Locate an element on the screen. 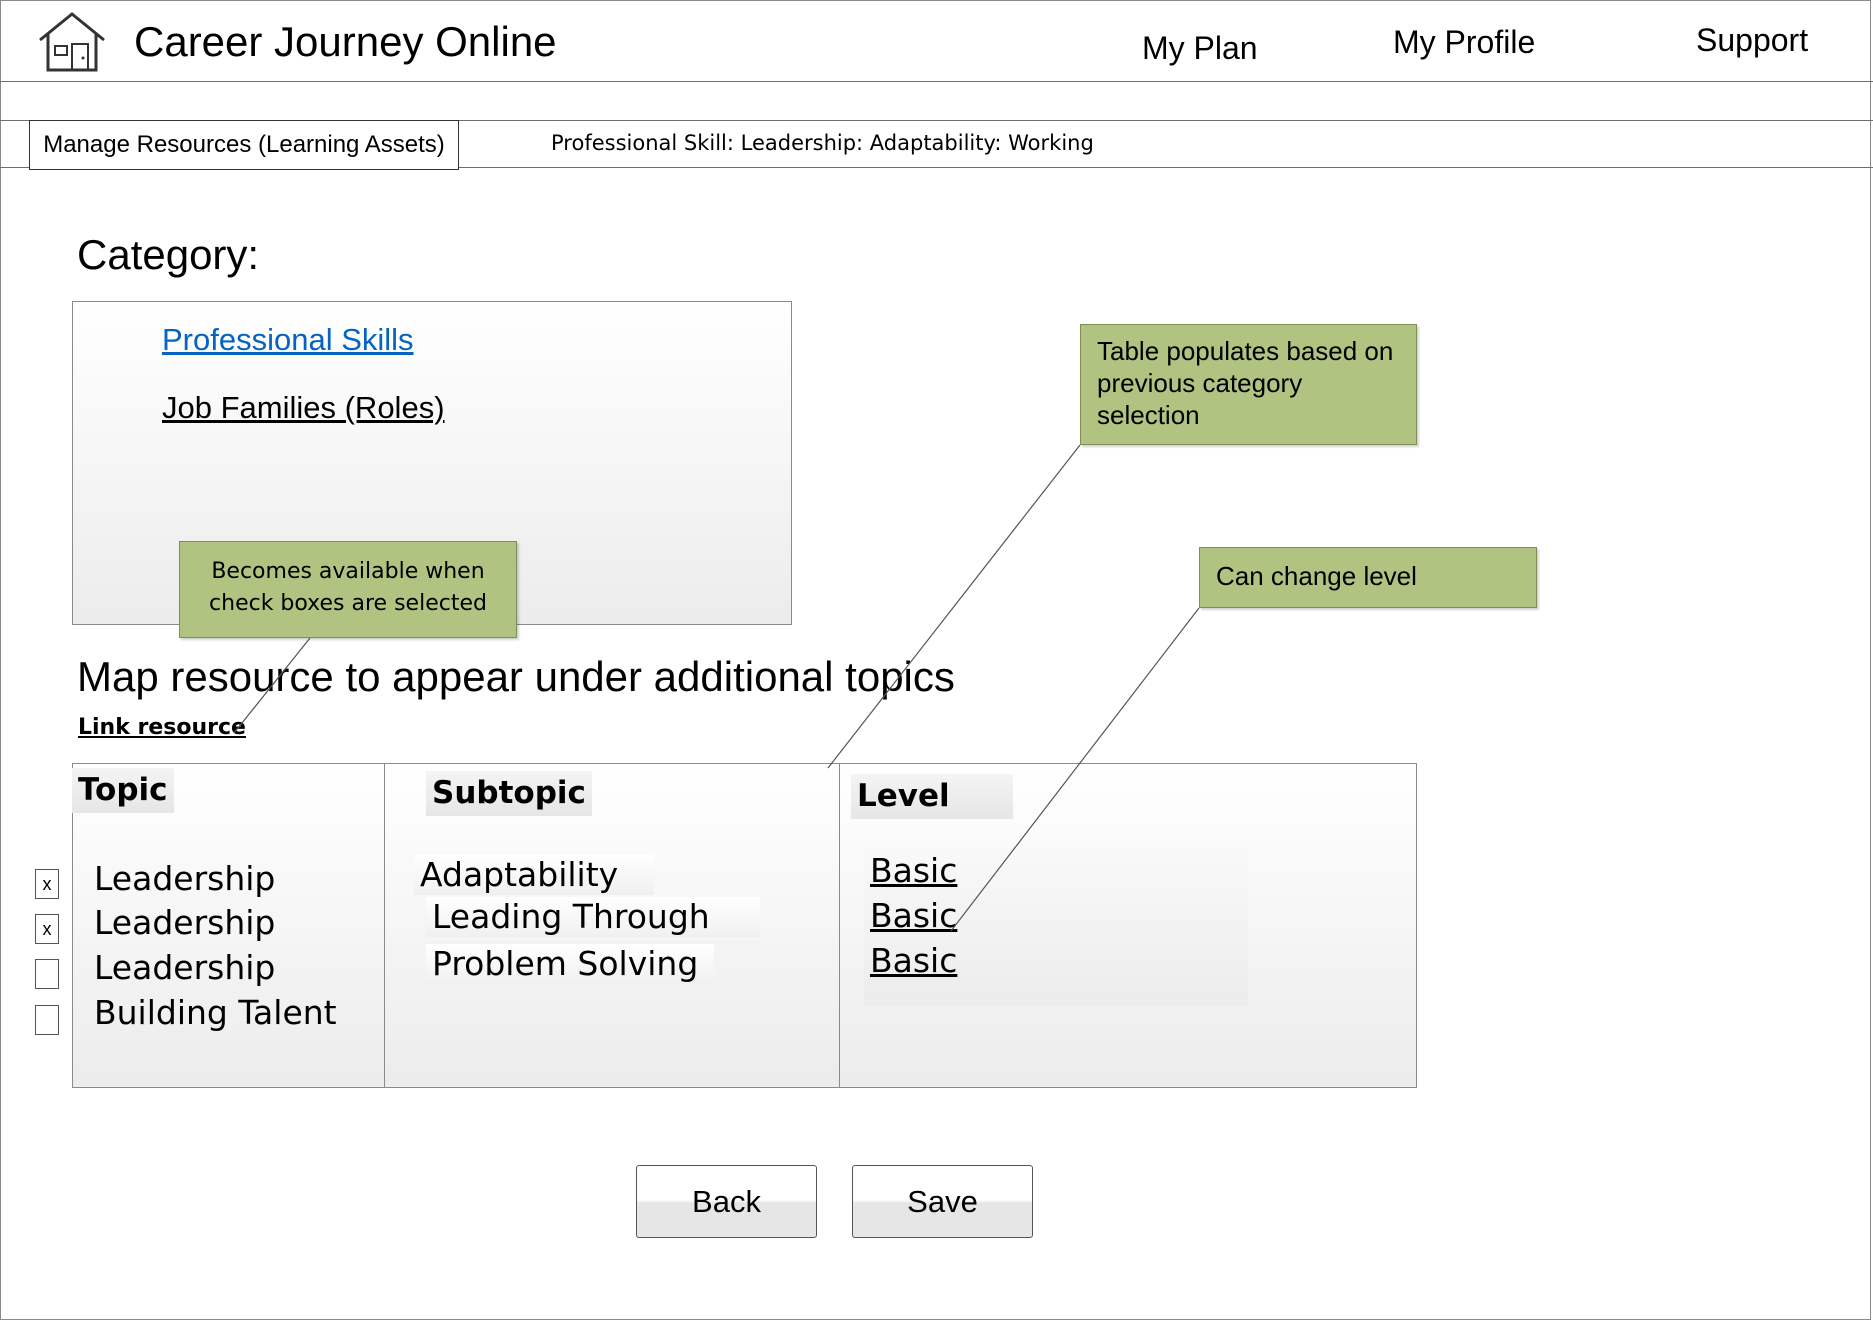  column-header-level: Level is located at coordinates (932, 797).